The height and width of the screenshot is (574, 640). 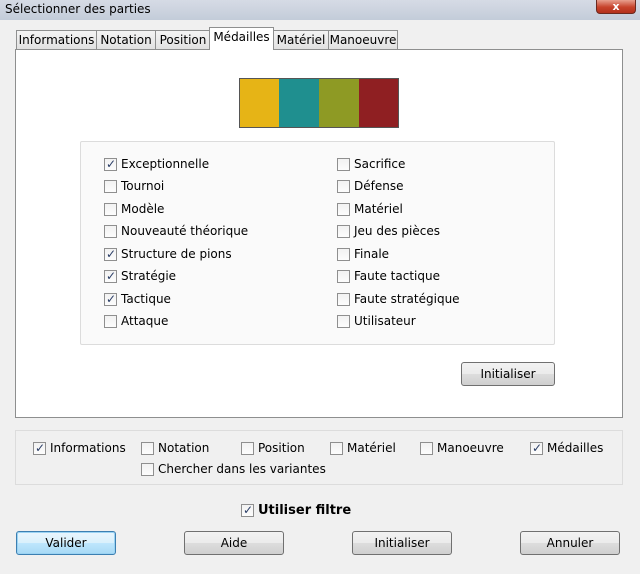 I want to click on tab-label: Notation, so click(x=126, y=40).